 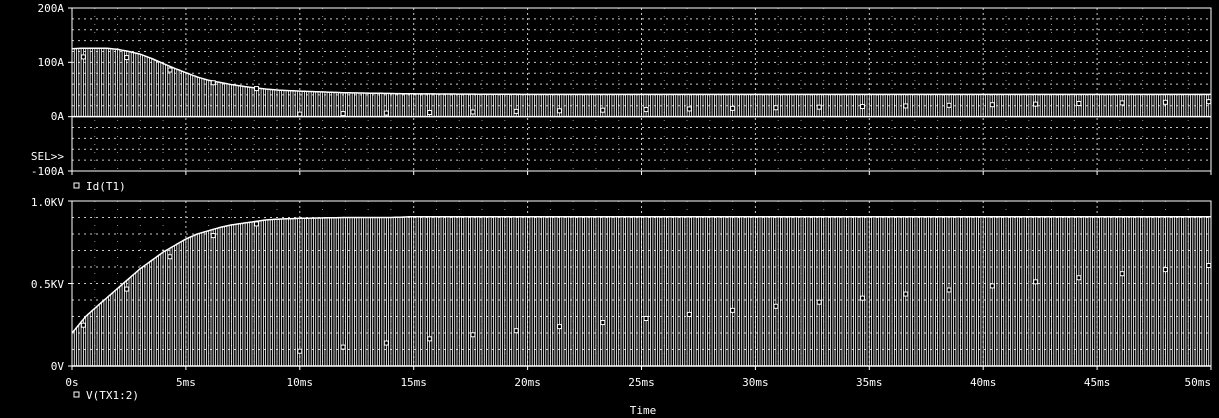 I want to click on x-tick-label: 30ms, so click(x=755, y=382).